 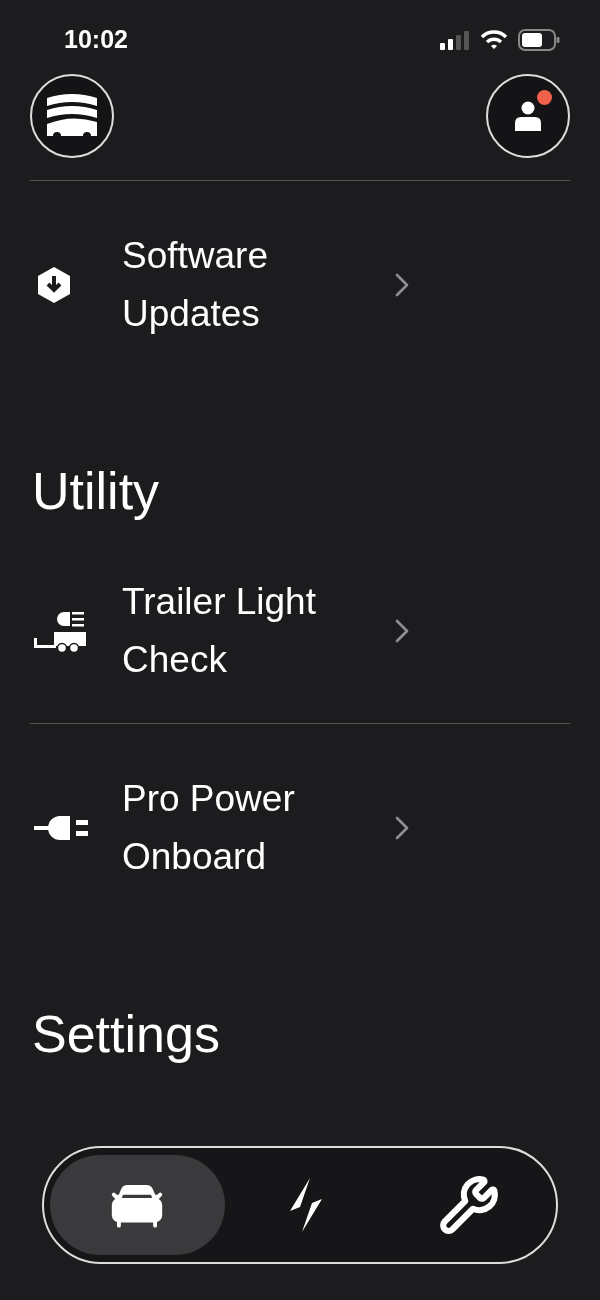 I want to click on menu-row: Pro Power Onboard, so click(x=300, y=822).